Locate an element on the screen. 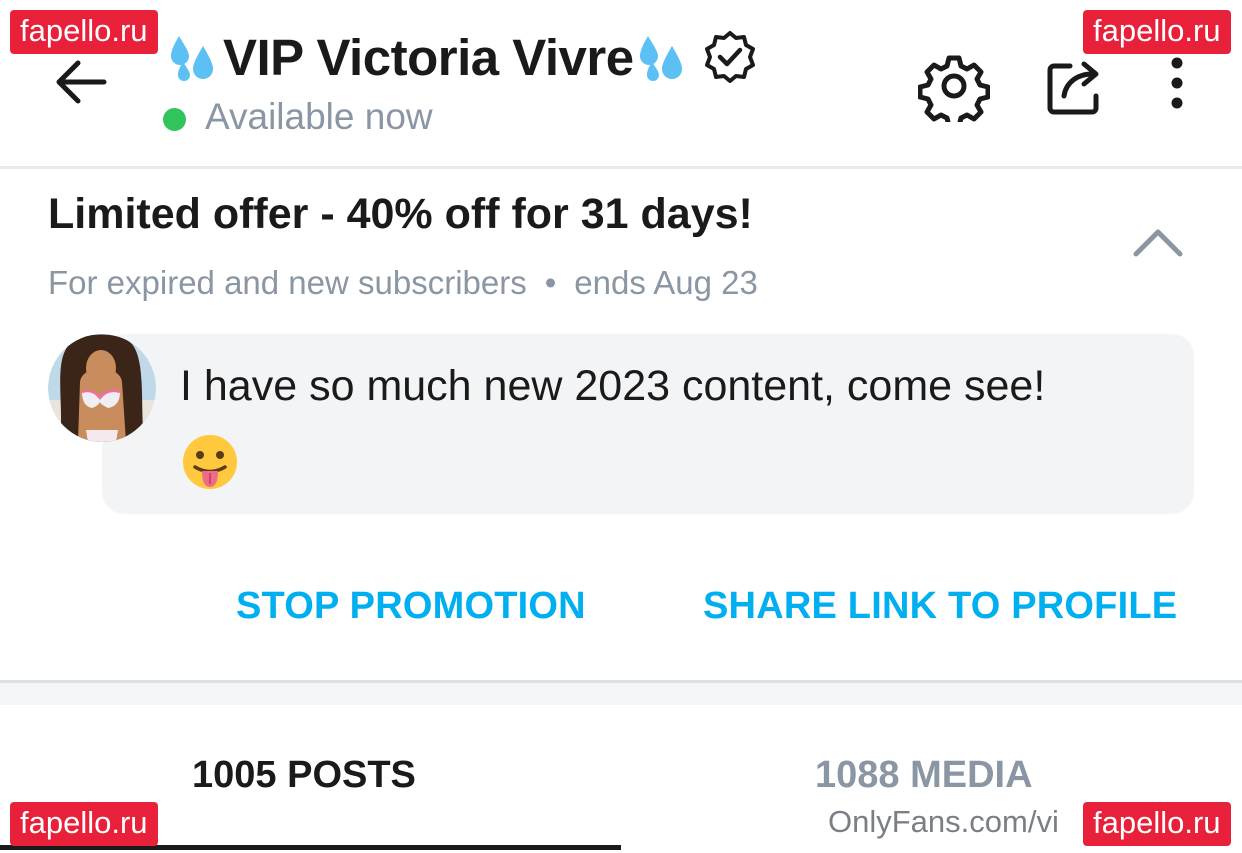  source-url-watermark: OnlyFans.com/vi is located at coordinates (943, 821).